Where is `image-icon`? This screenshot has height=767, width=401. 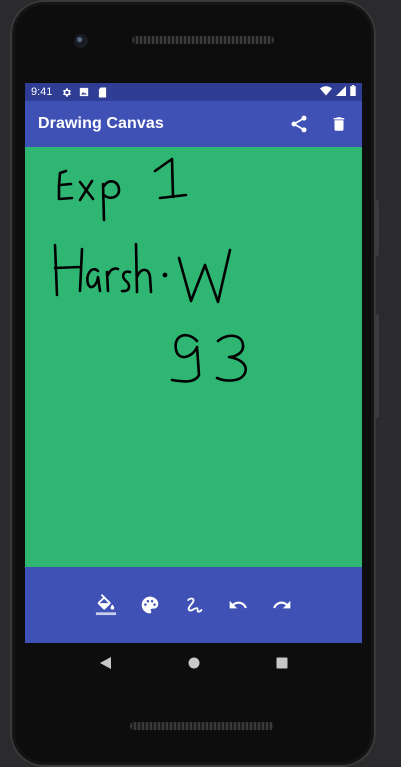 image-icon is located at coordinates (84, 92).